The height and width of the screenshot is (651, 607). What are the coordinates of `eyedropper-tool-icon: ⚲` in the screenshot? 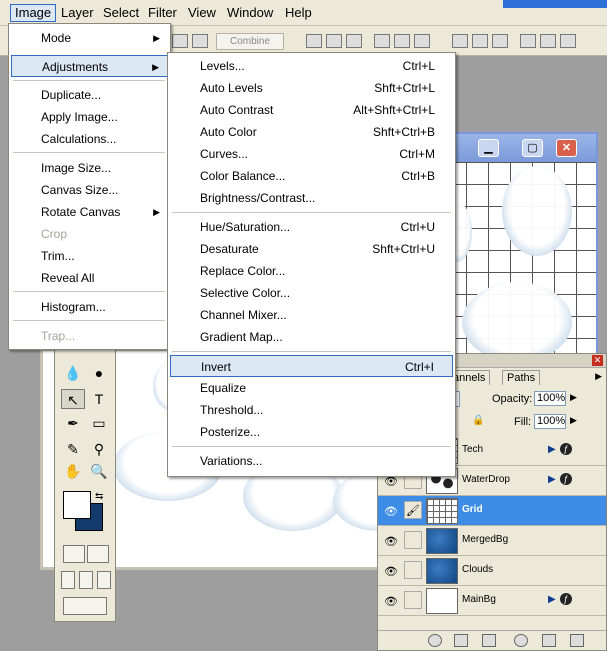 It's located at (99, 449).